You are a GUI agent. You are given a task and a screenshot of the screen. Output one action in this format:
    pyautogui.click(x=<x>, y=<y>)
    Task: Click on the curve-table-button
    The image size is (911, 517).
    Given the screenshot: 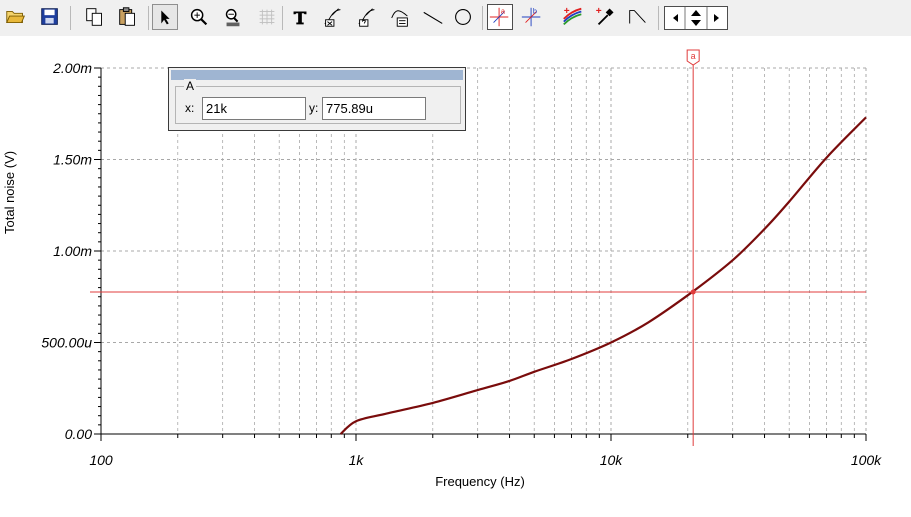 What is the action you would take?
    pyautogui.click(x=400, y=17)
    